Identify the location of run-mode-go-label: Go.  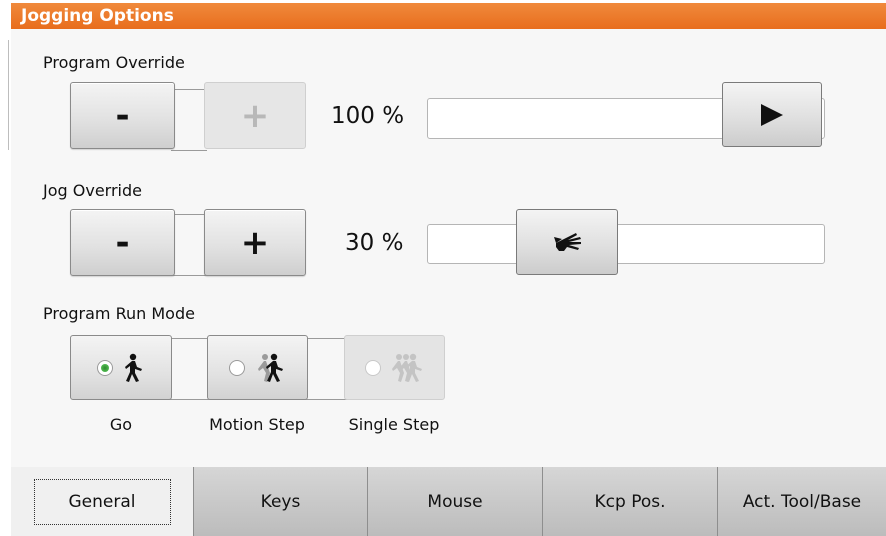
(121, 424).